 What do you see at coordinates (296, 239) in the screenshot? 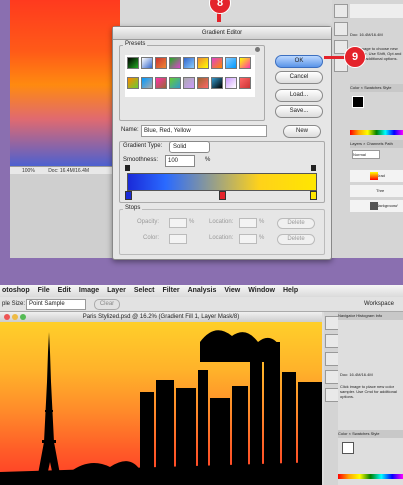
I see `color-delete-button: Delete` at bounding box center [296, 239].